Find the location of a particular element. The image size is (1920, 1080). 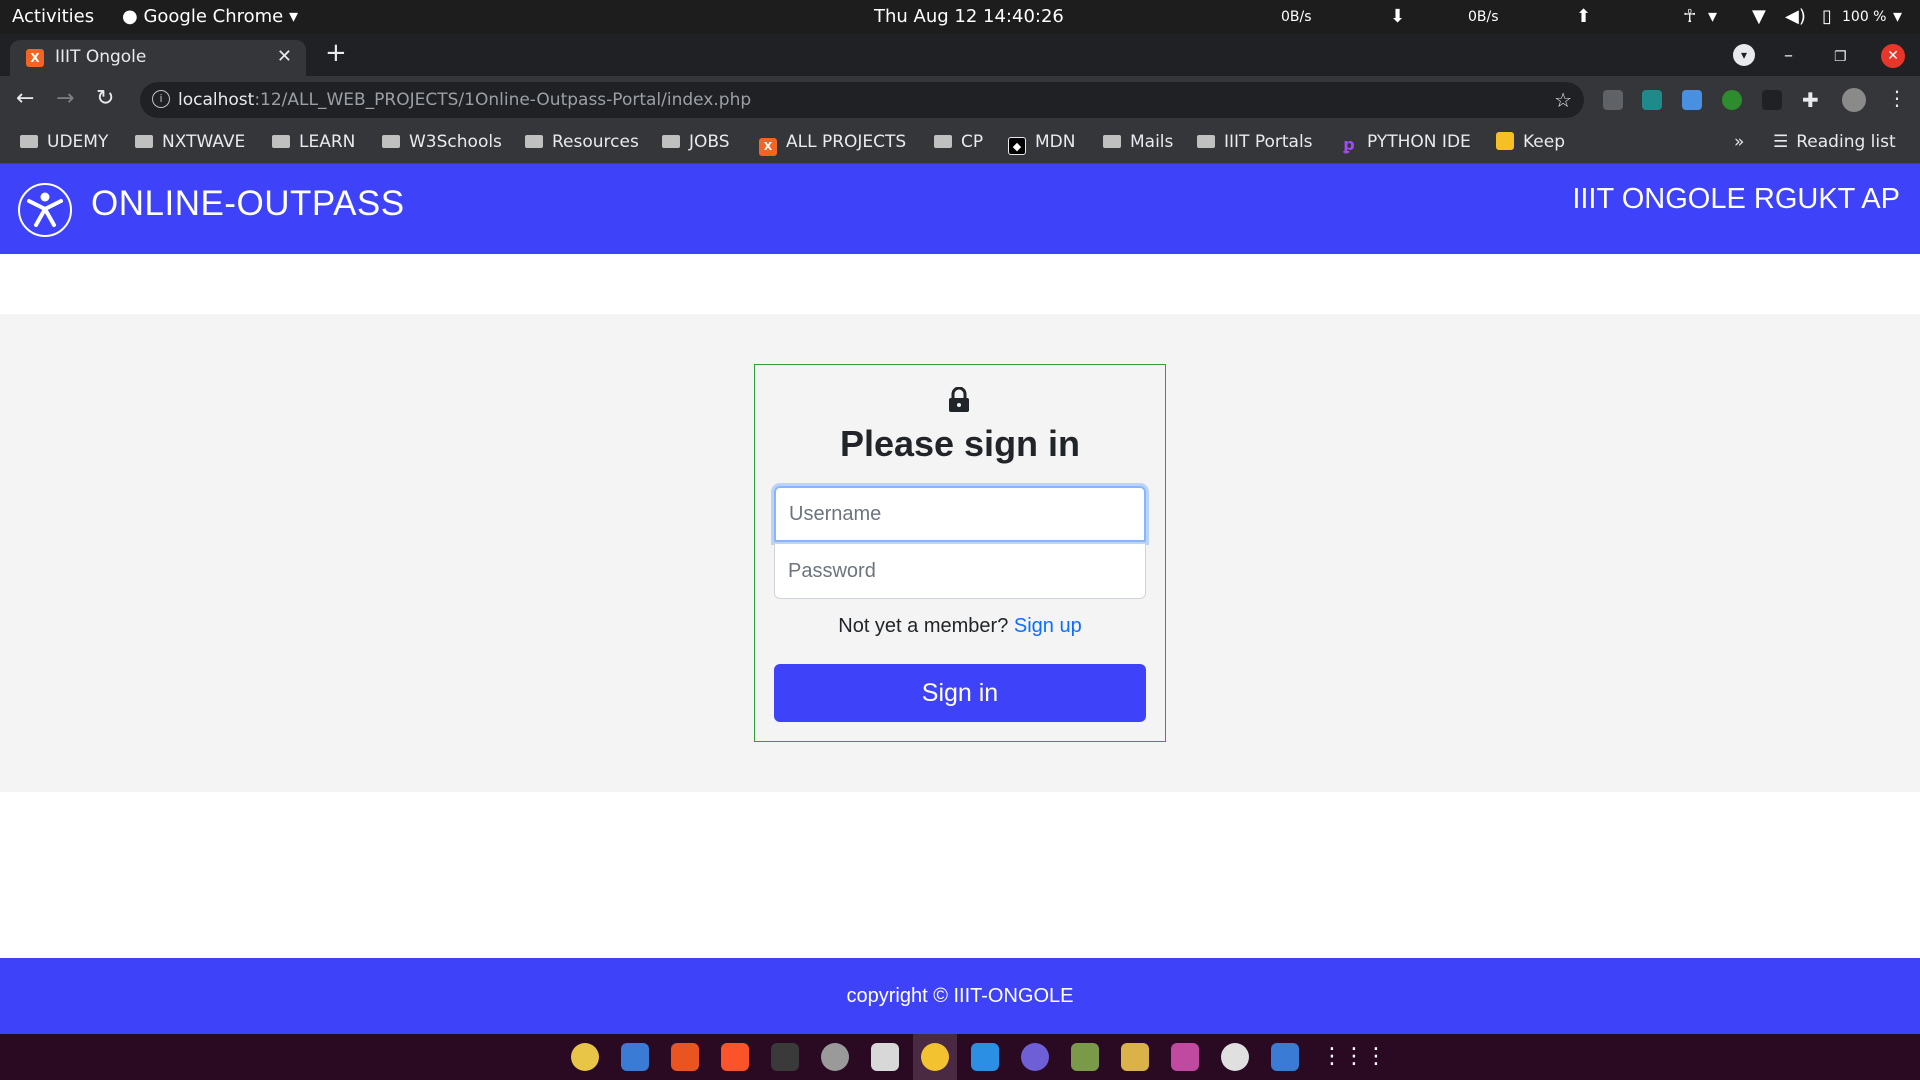

bookmark-label: PYTHON IDE is located at coordinates (1419, 142).